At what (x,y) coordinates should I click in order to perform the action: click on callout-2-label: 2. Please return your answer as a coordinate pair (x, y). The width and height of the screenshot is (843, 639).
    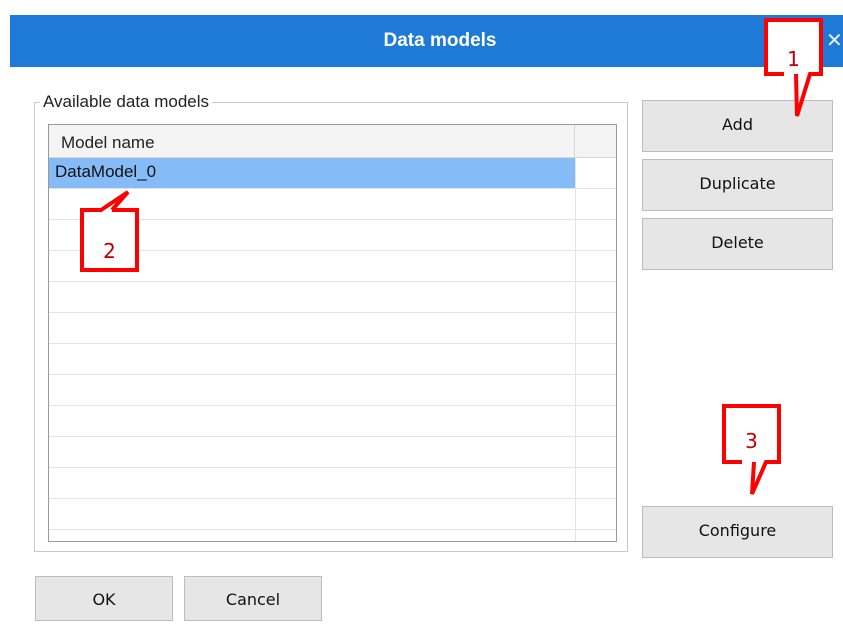
    Looking at the image, I should click on (109, 251).